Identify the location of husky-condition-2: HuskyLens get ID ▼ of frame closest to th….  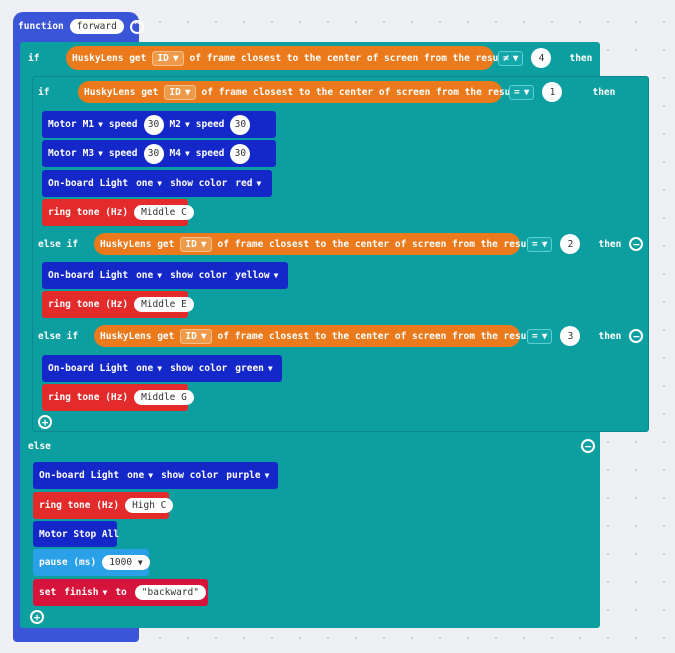
(316, 244).